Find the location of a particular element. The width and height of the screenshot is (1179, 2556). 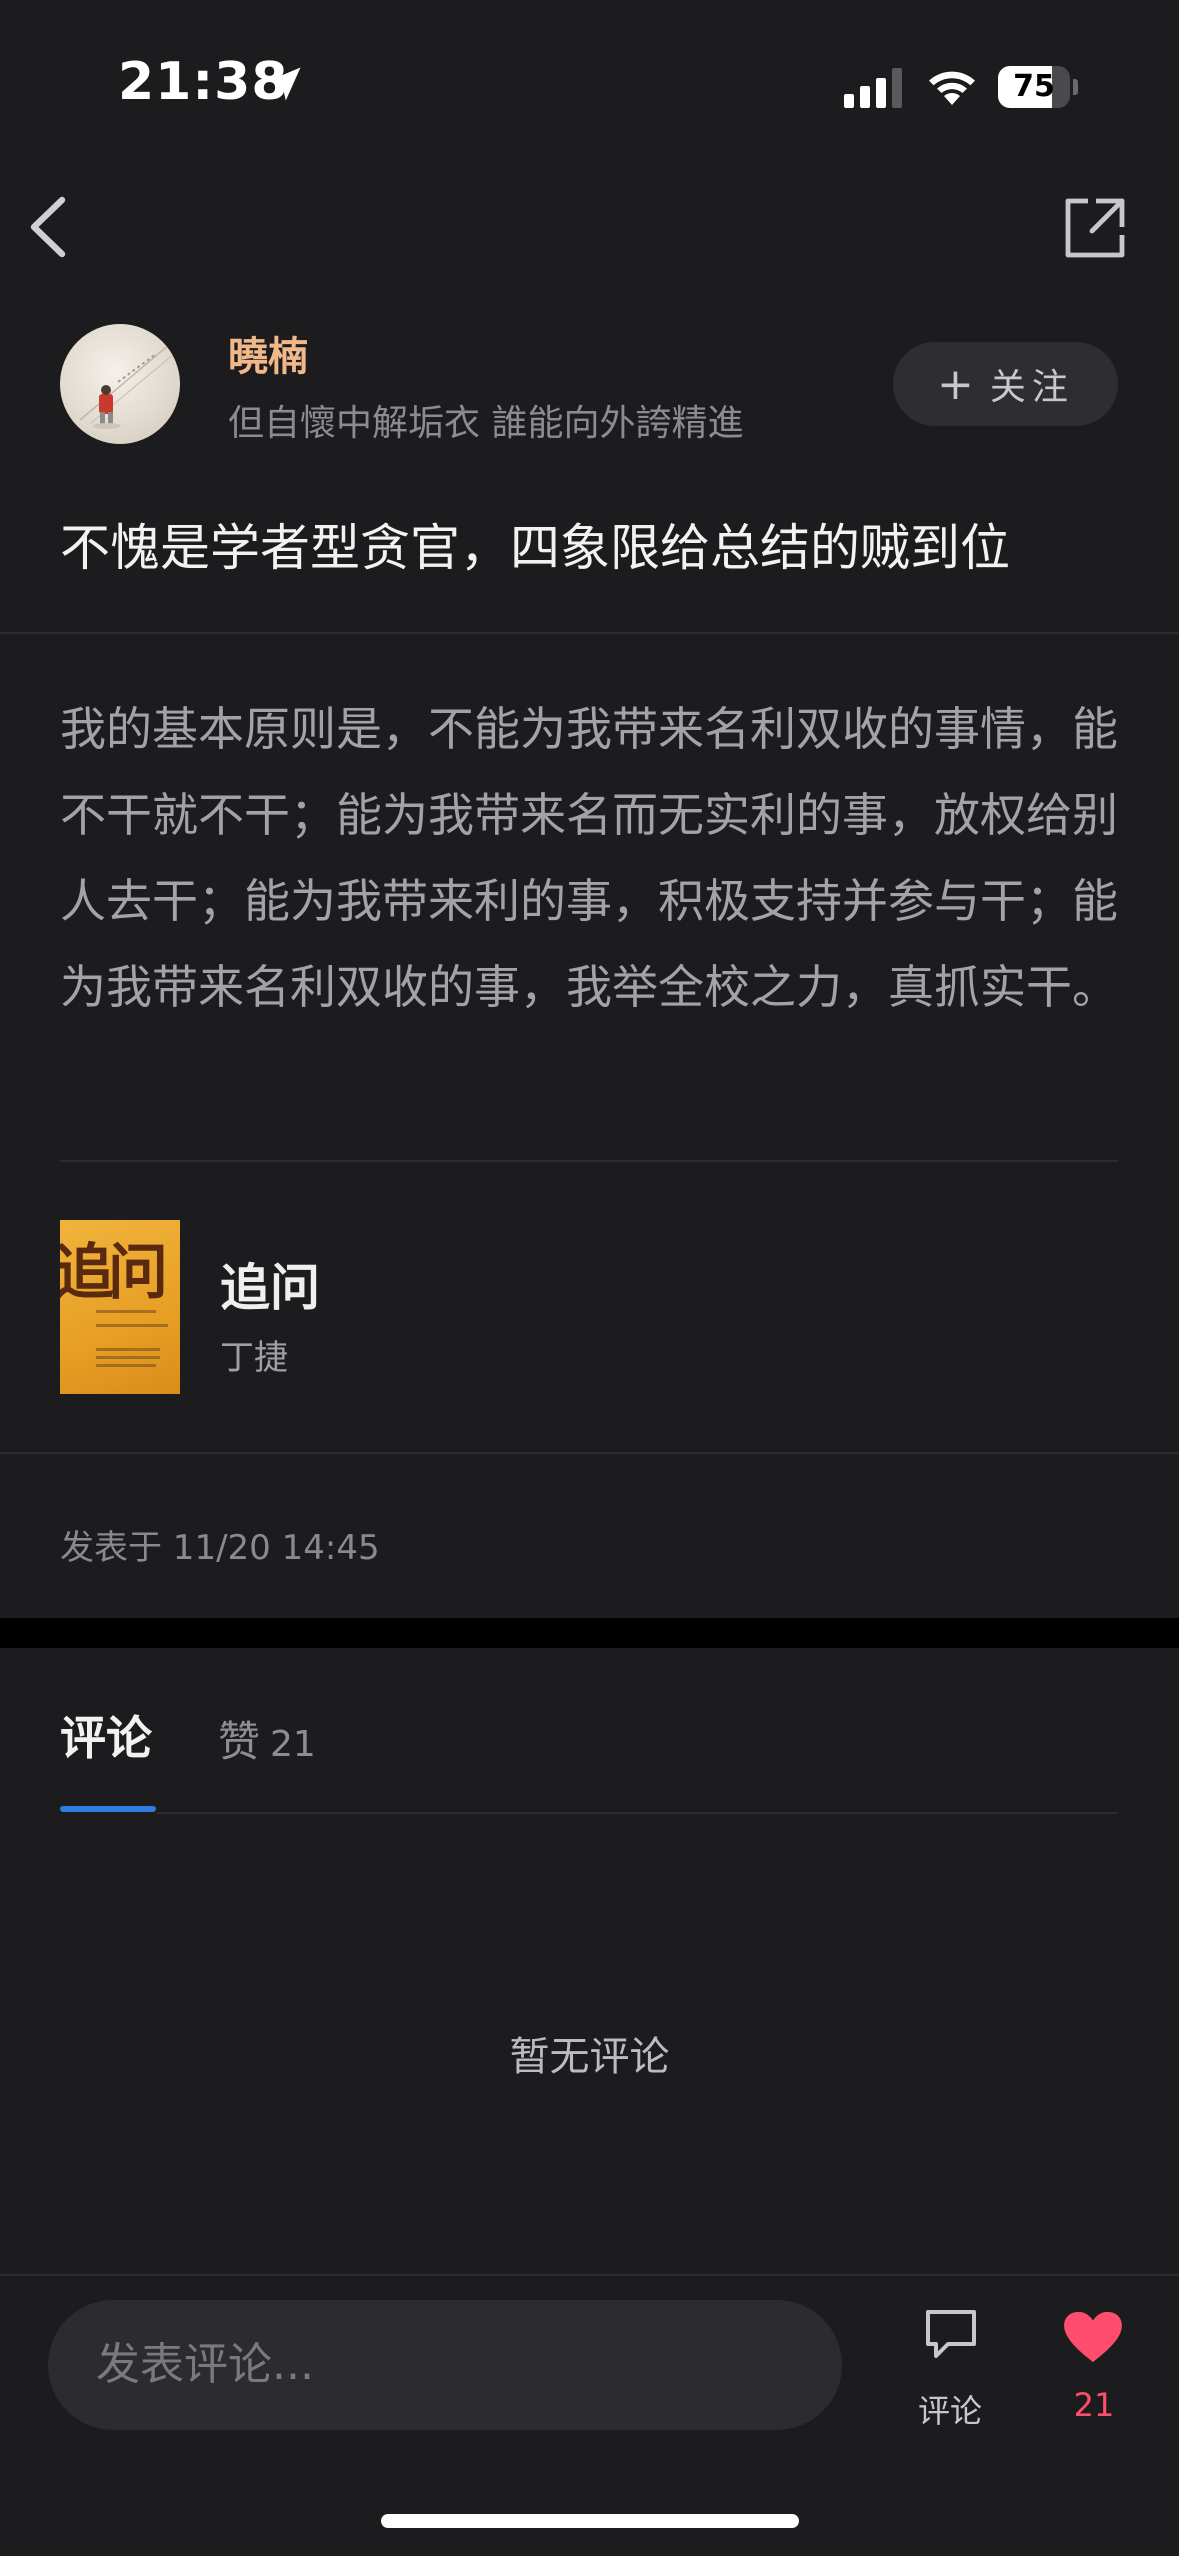

share-icon is located at coordinates (1095, 228).